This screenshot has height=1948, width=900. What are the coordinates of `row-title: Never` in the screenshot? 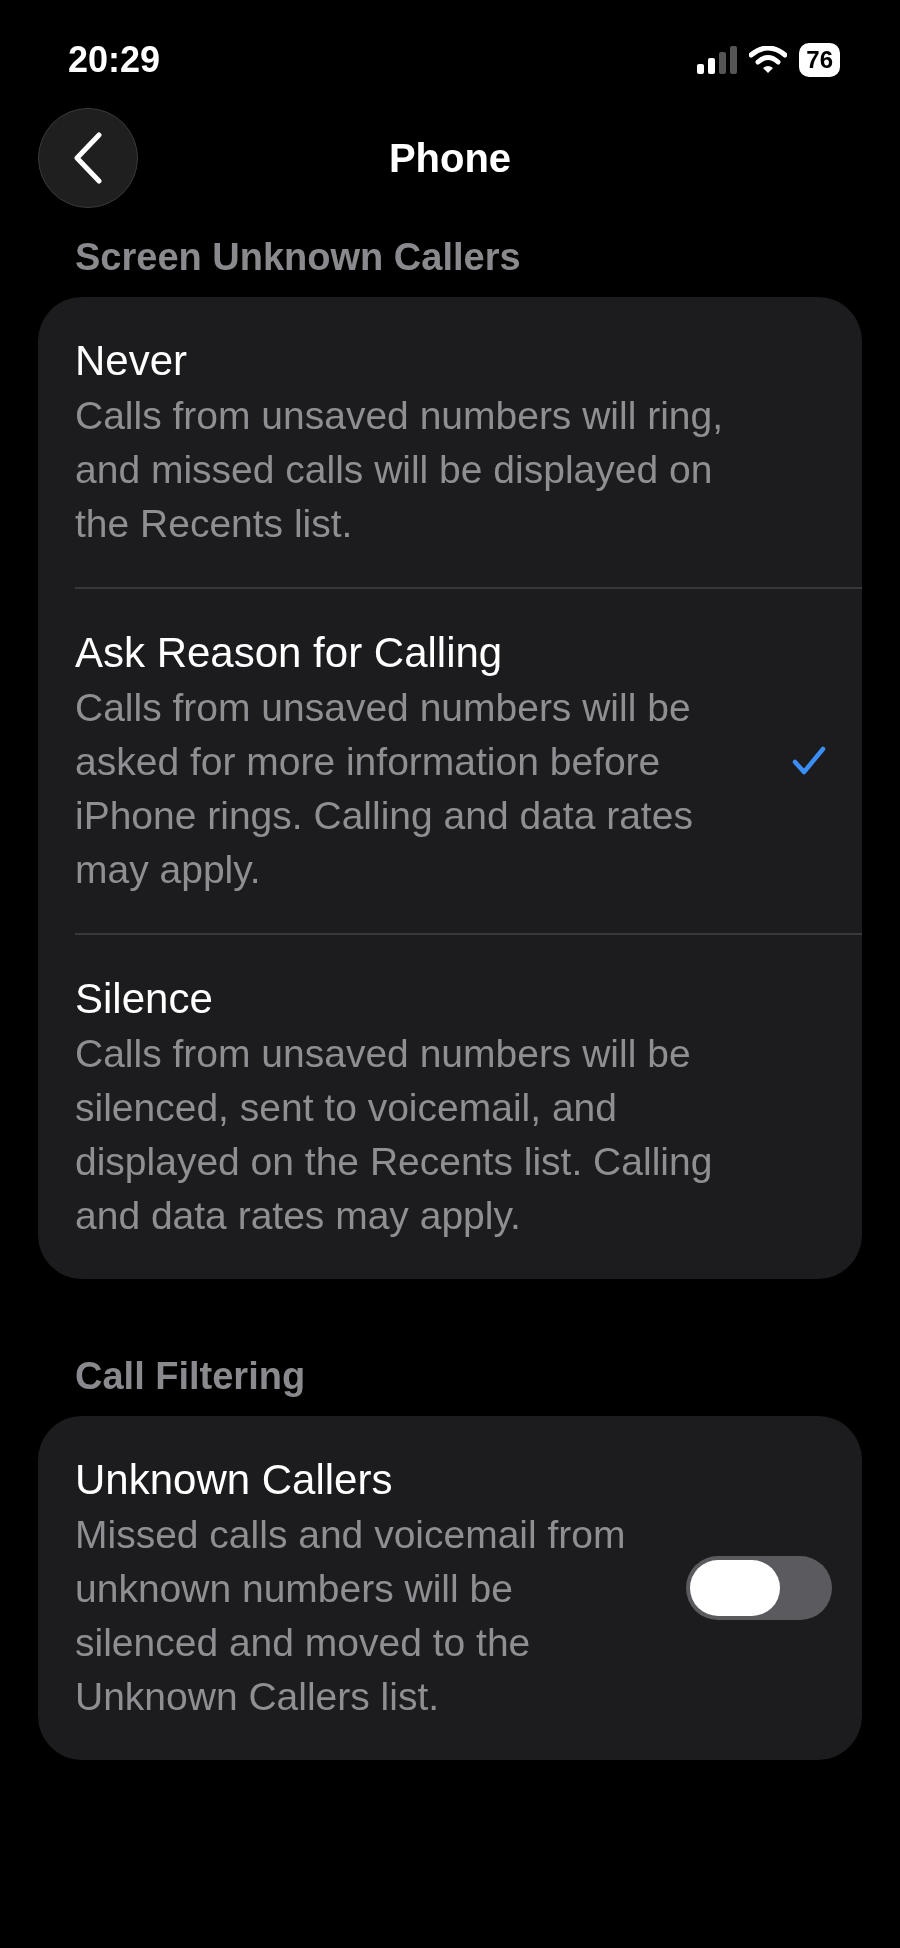 It's located at (132, 361).